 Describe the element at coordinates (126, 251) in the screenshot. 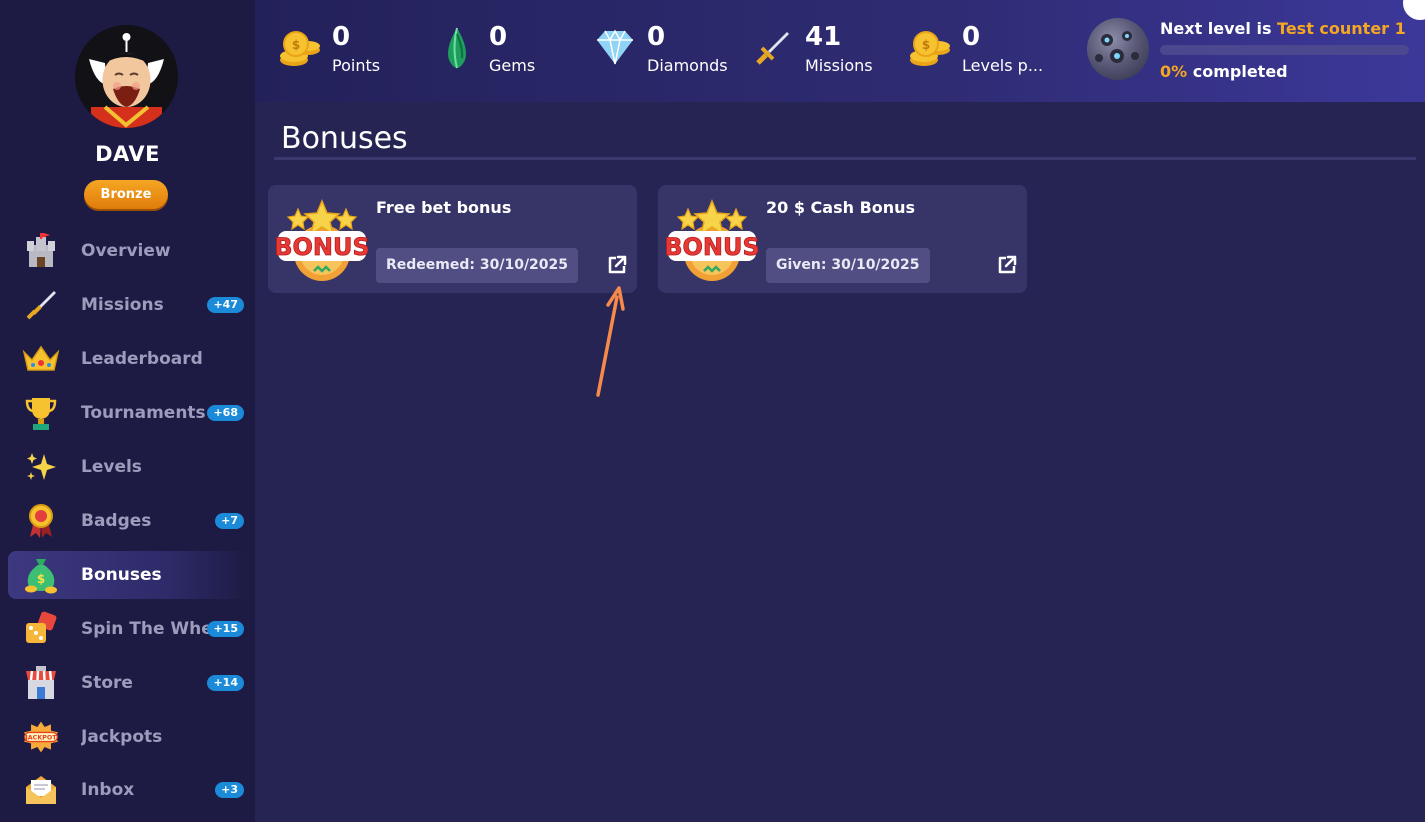

I see `sidebar-item-label: Overview` at that location.